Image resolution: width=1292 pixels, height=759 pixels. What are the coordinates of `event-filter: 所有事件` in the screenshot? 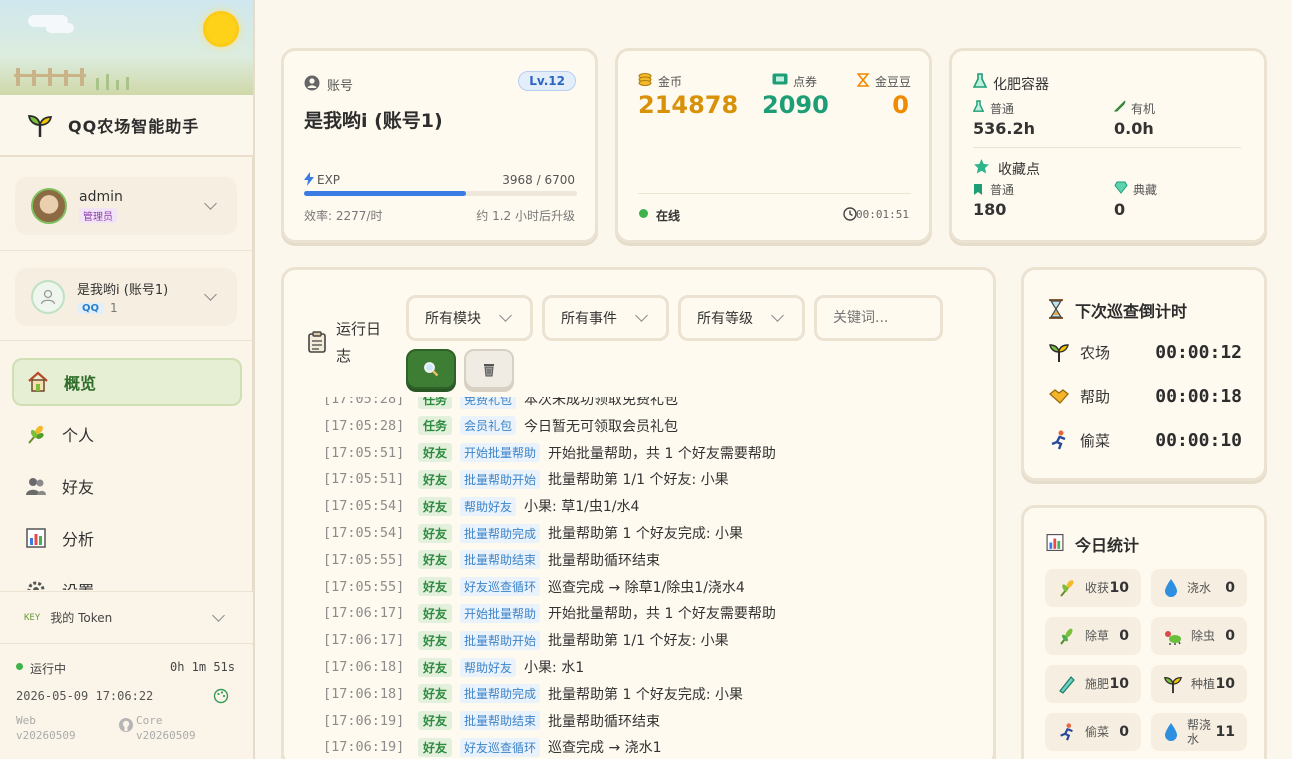 It's located at (605, 318).